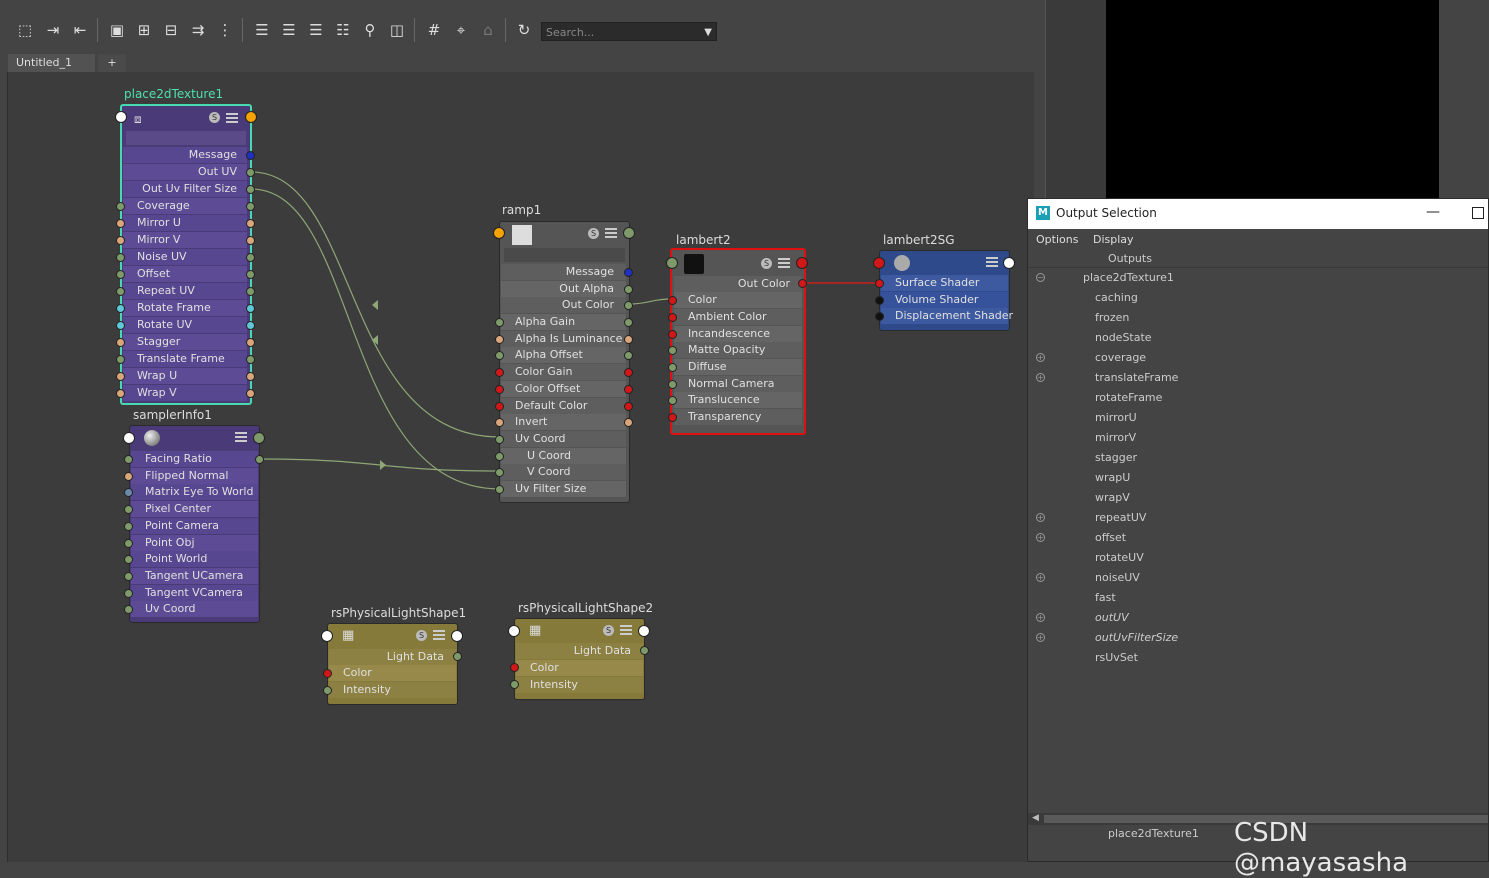  I want to click on port-alpha-gain-out, so click(628, 322).